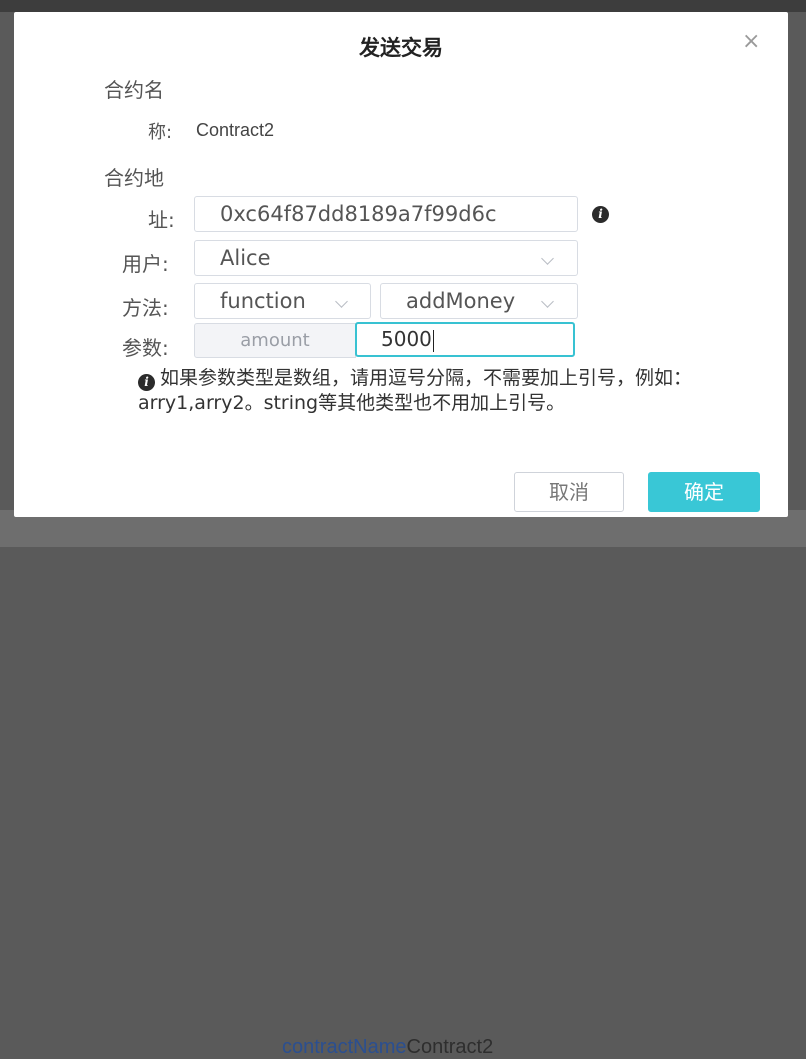 This screenshot has height=1059, width=806. What do you see at coordinates (569, 492) in the screenshot?
I see `cancel-button: 取消` at bounding box center [569, 492].